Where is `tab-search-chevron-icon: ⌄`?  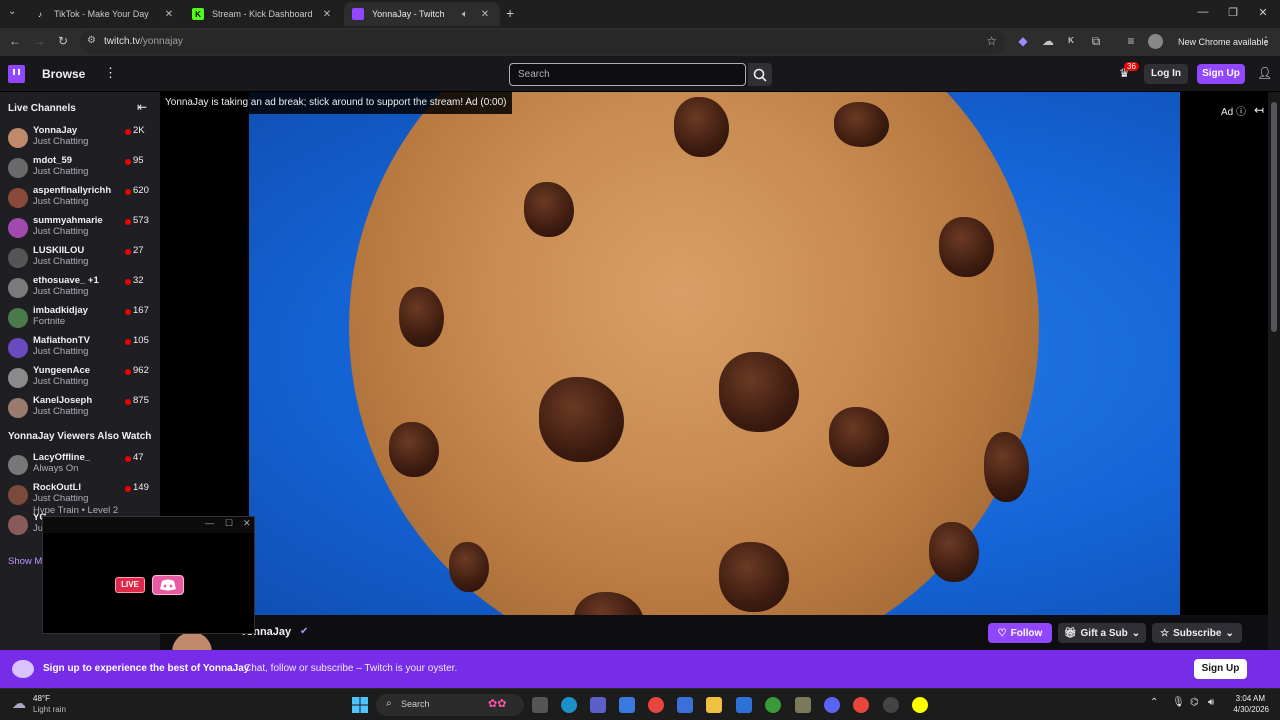
tab-search-chevron-icon: ⌄ is located at coordinates (12, 11).